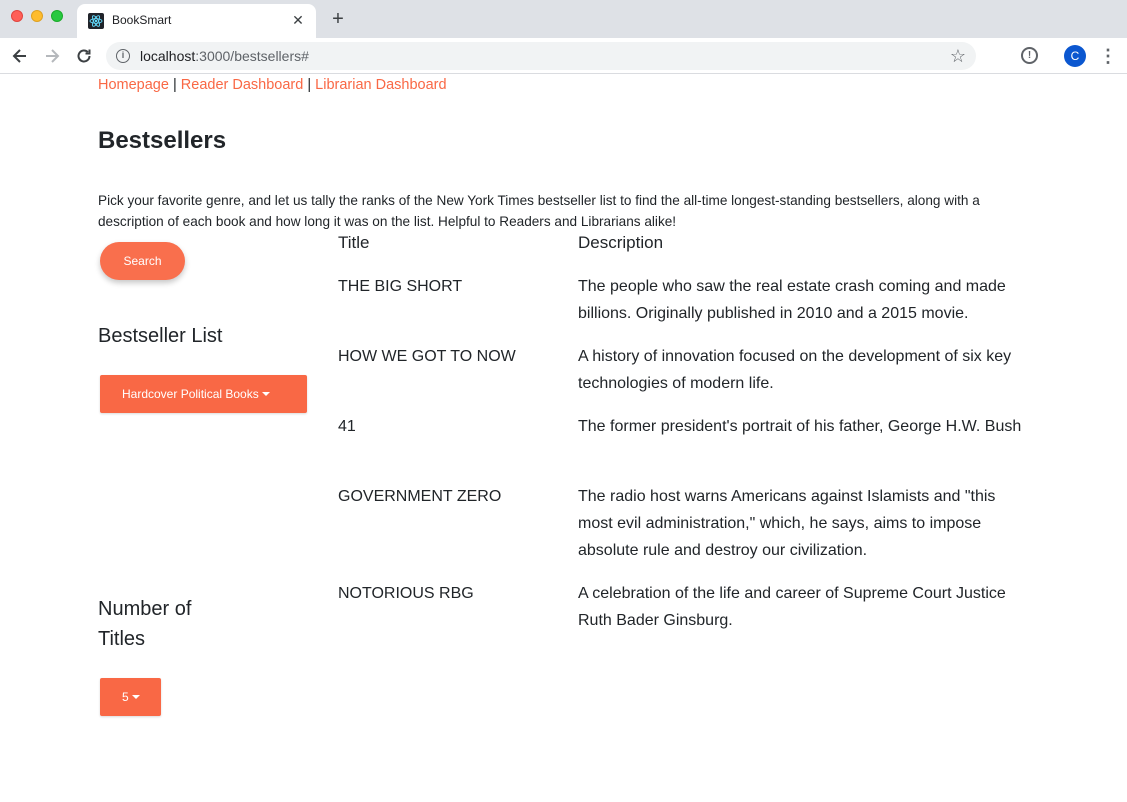  What do you see at coordinates (84, 56) in the screenshot?
I see `reload-icon` at bounding box center [84, 56].